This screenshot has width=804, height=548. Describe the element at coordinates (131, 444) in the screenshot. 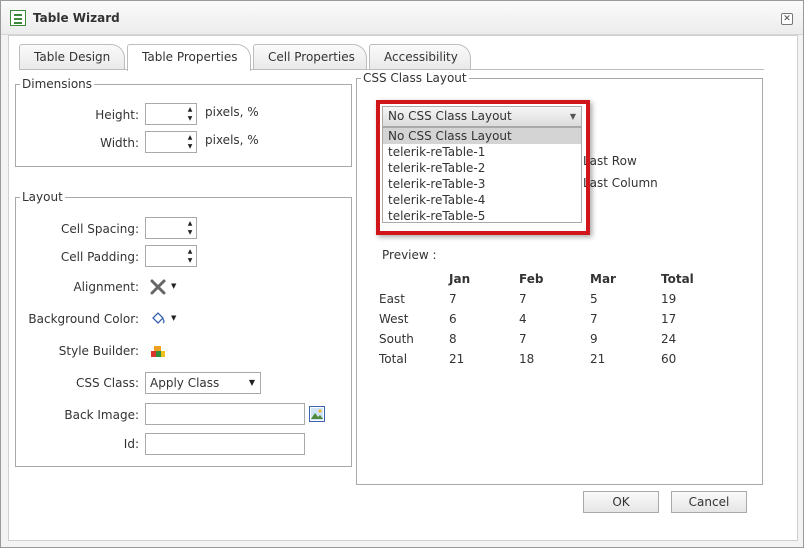

I see `id-label: Id:` at that location.